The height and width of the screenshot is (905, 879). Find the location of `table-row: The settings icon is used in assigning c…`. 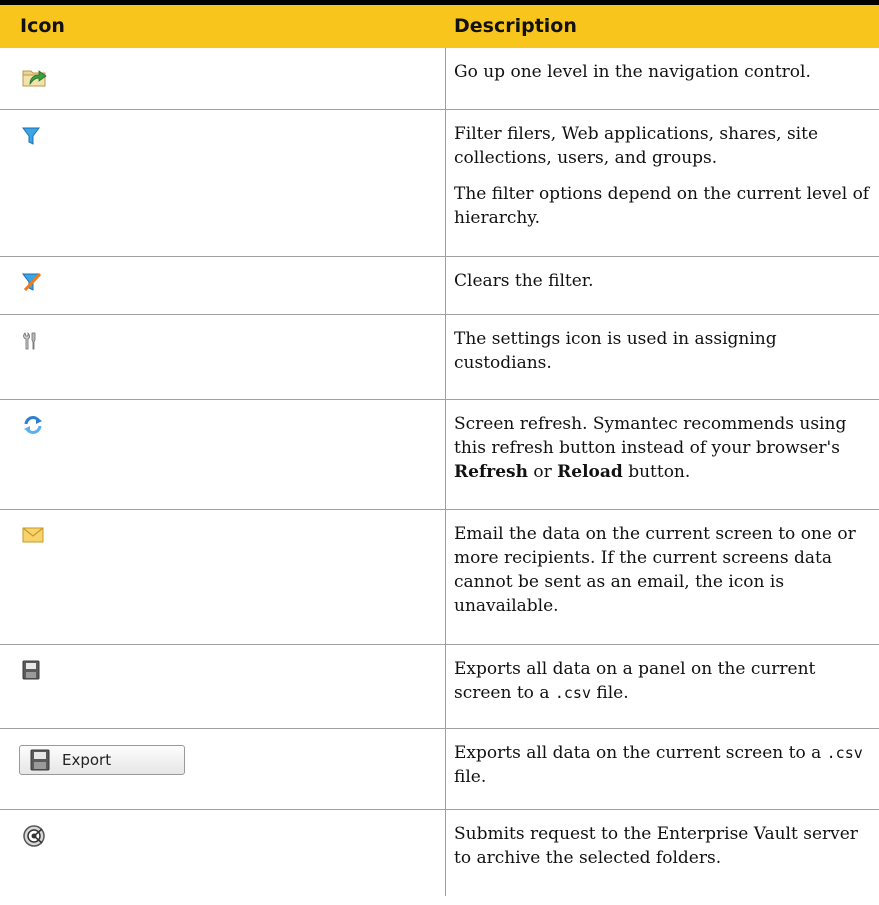

table-row: The settings icon is used in assigning c… is located at coordinates (439, 357).